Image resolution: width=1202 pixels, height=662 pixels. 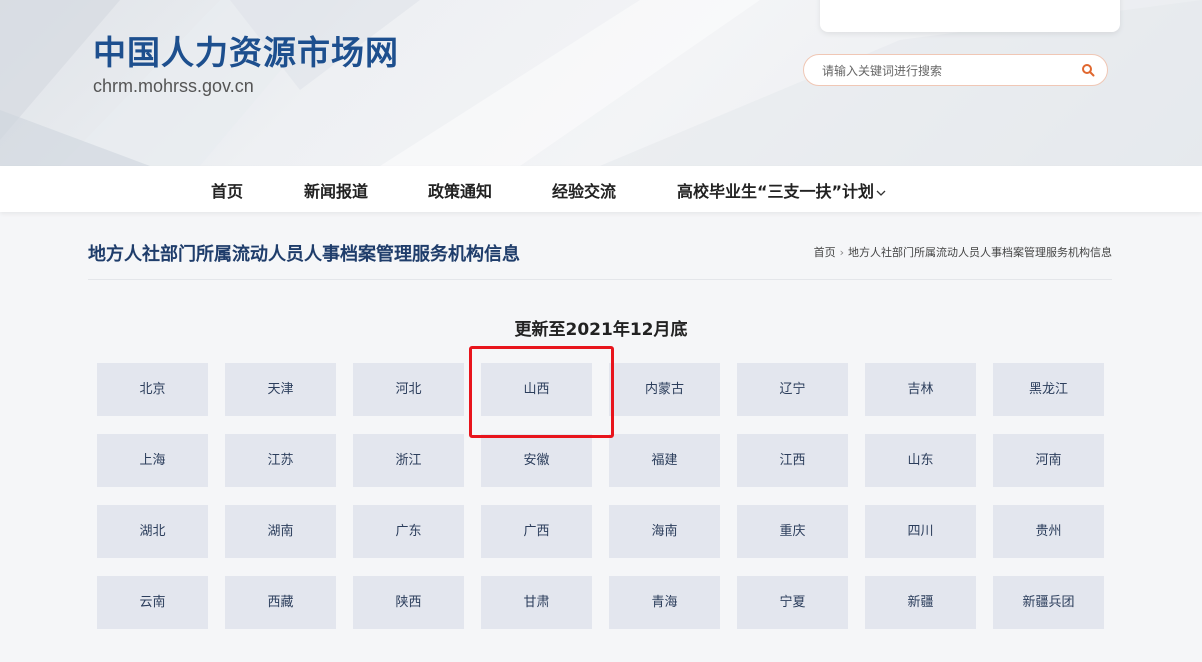 What do you see at coordinates (227, 190) in the screenshot?
I see `nav-item-home: 首页` at bounding box center [227, 190].